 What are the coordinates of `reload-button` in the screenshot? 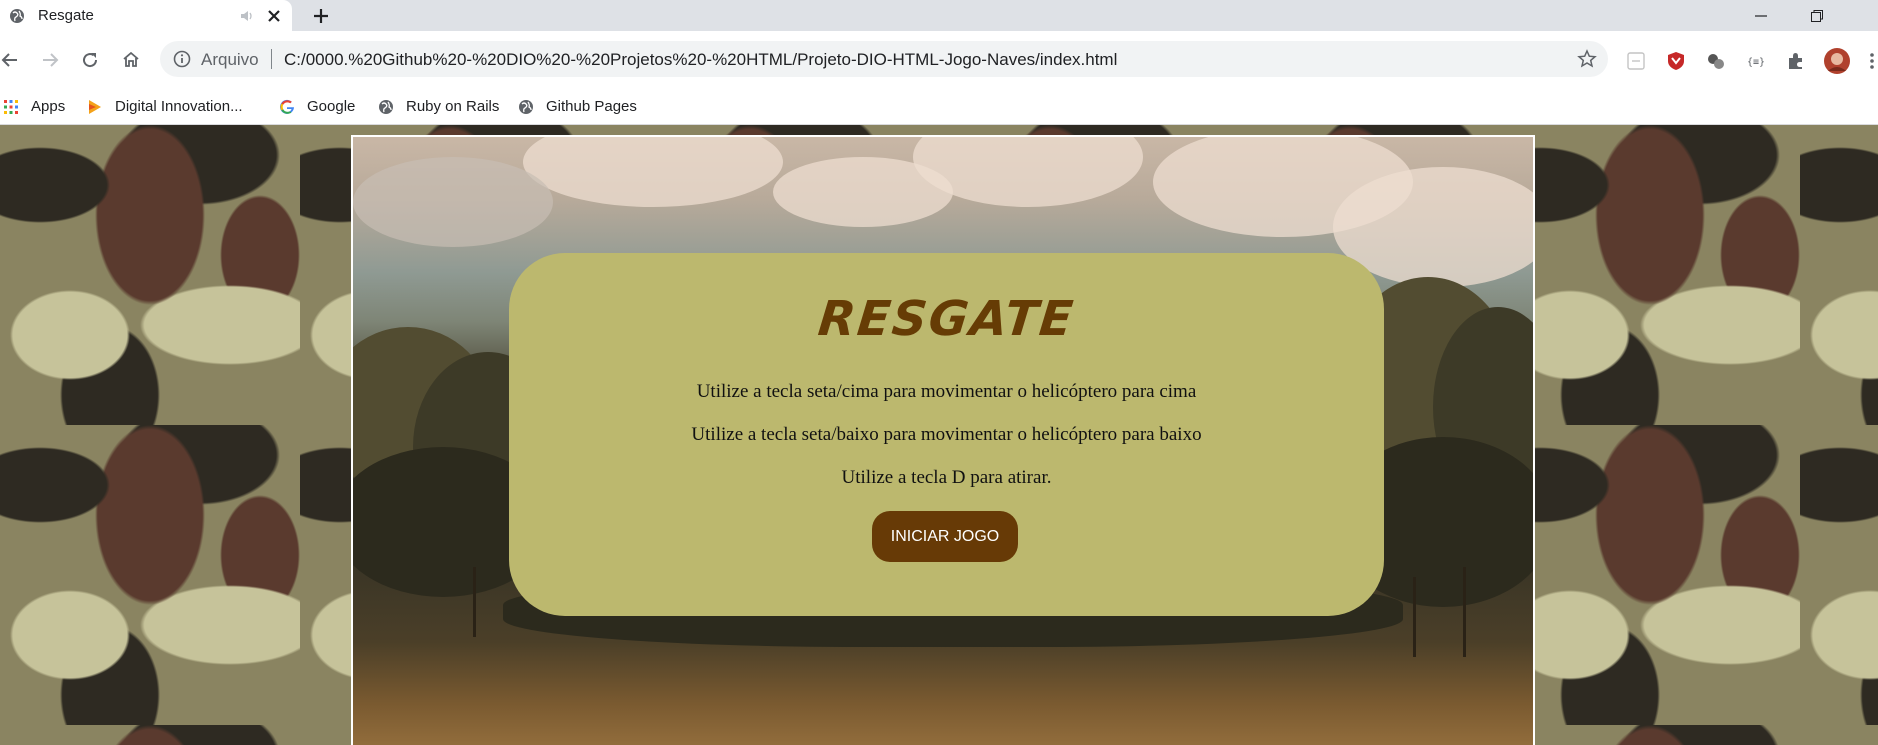 It's located at (90, 60).